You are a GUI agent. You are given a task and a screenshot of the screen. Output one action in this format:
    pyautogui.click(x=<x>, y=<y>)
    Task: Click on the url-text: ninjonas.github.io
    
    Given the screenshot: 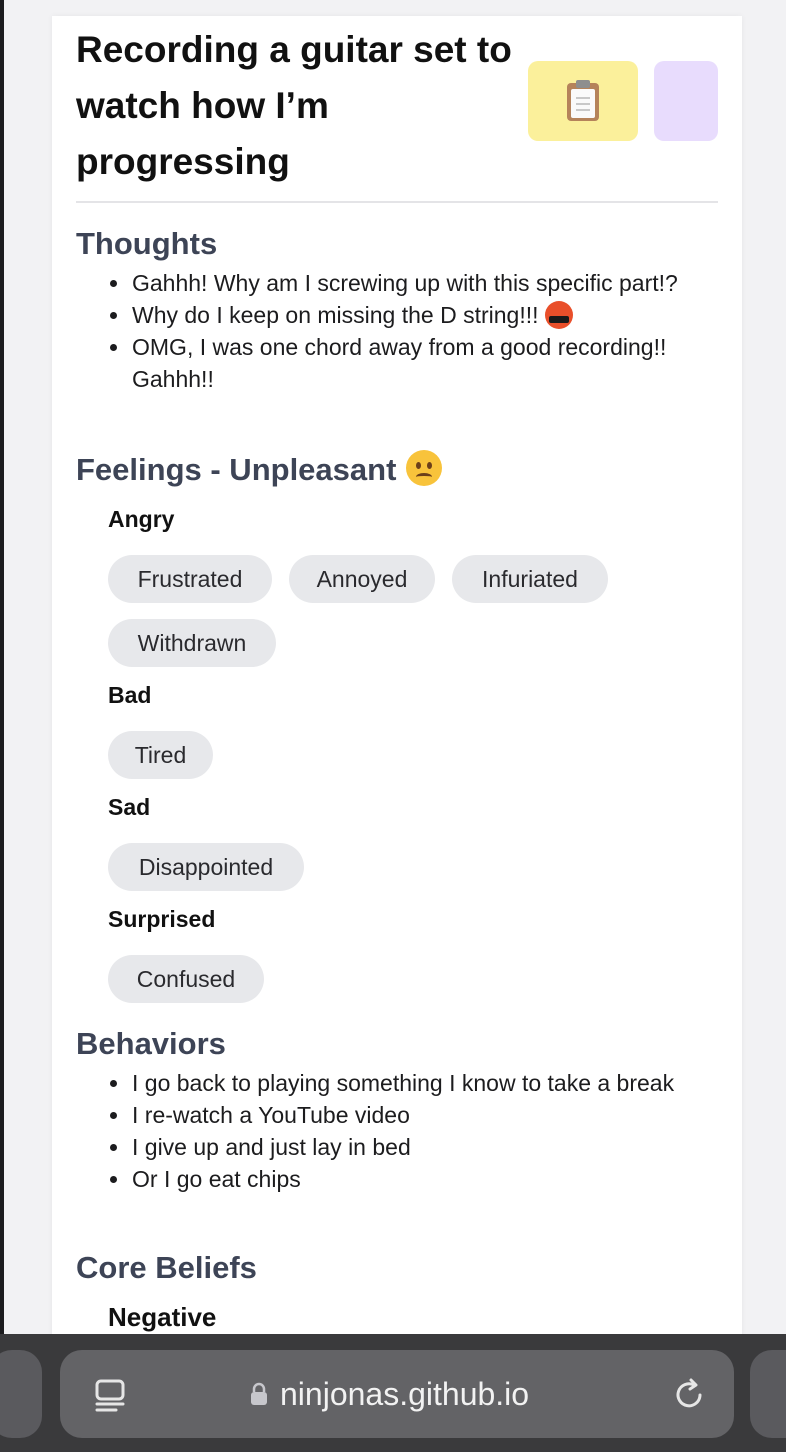 What is the action you would take?
    pyautogui.click(x=404, y=1394)
    